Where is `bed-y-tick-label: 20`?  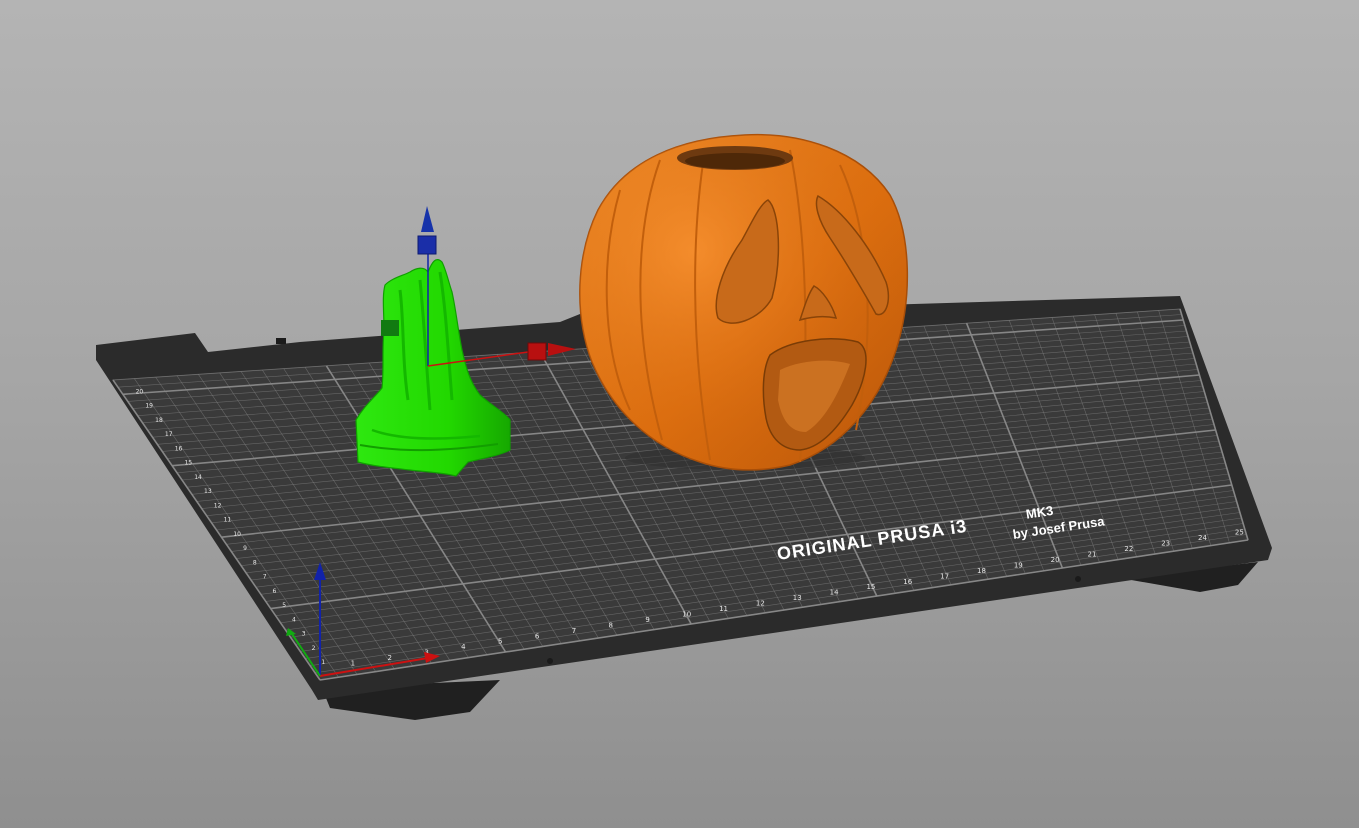 bed-y-tick-label: 20 is located at coordinates (140, 391).